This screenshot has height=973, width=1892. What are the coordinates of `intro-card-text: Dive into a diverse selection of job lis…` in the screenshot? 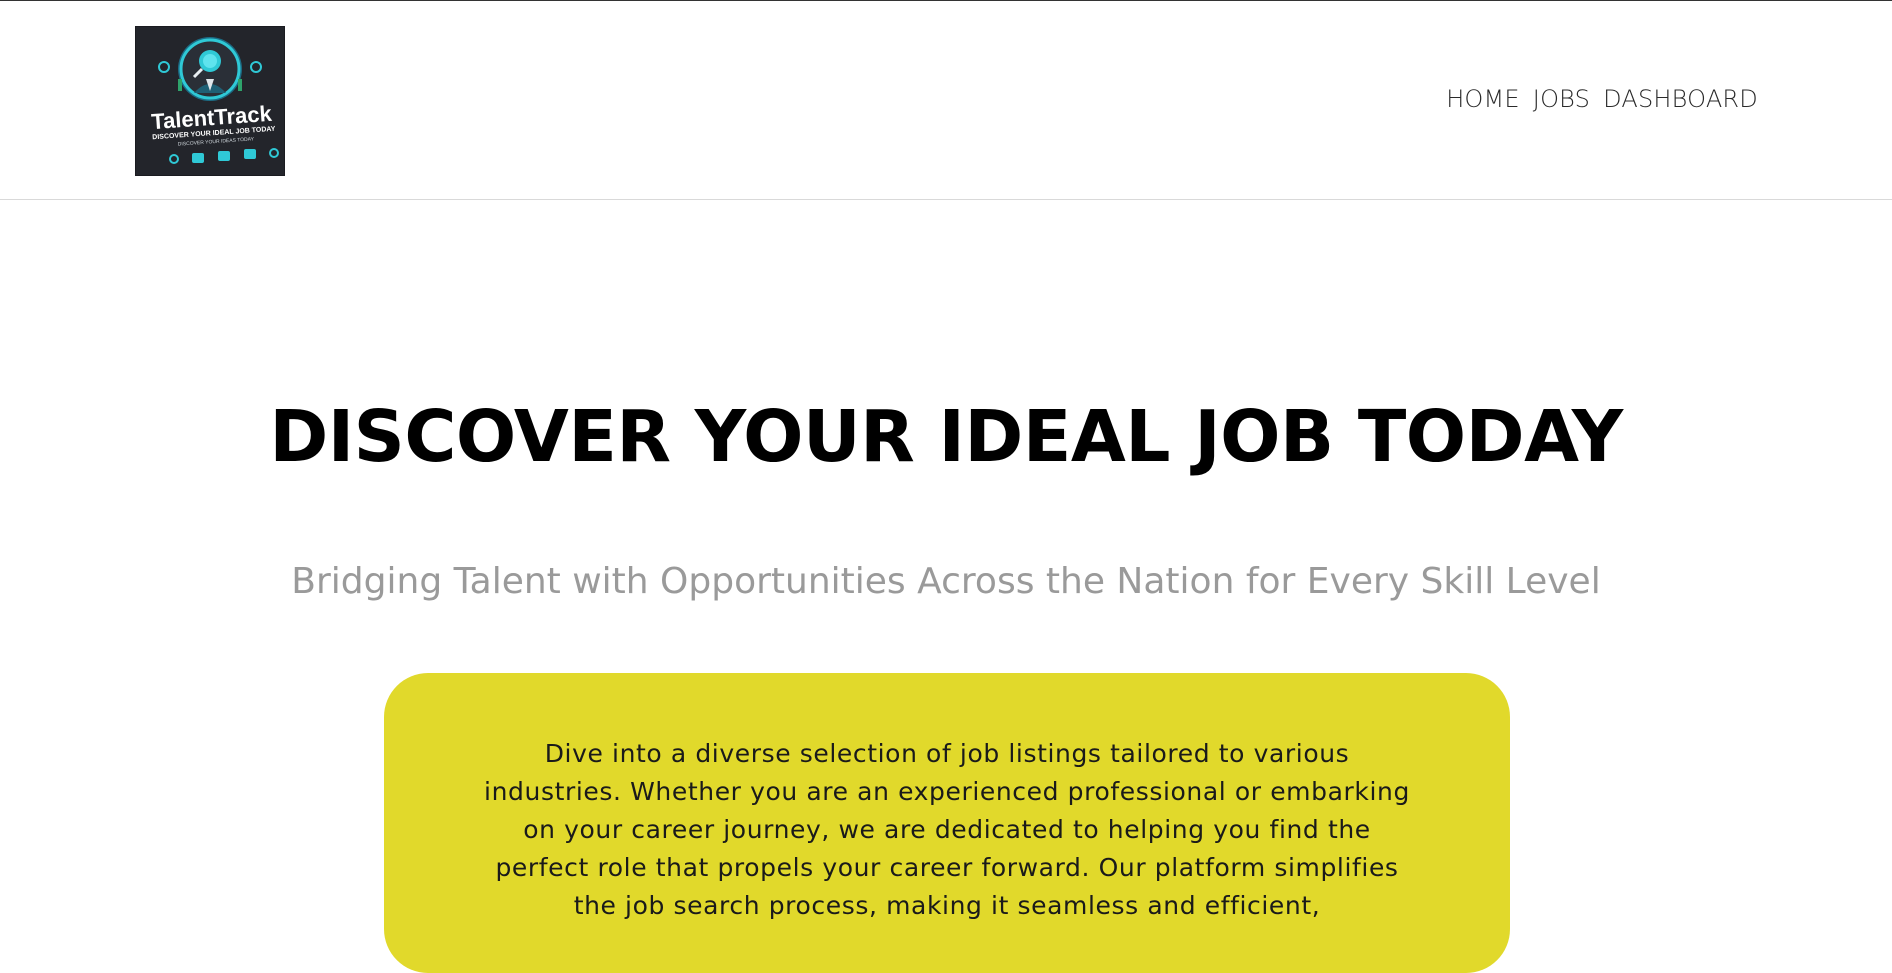 It's located at (947, 829).